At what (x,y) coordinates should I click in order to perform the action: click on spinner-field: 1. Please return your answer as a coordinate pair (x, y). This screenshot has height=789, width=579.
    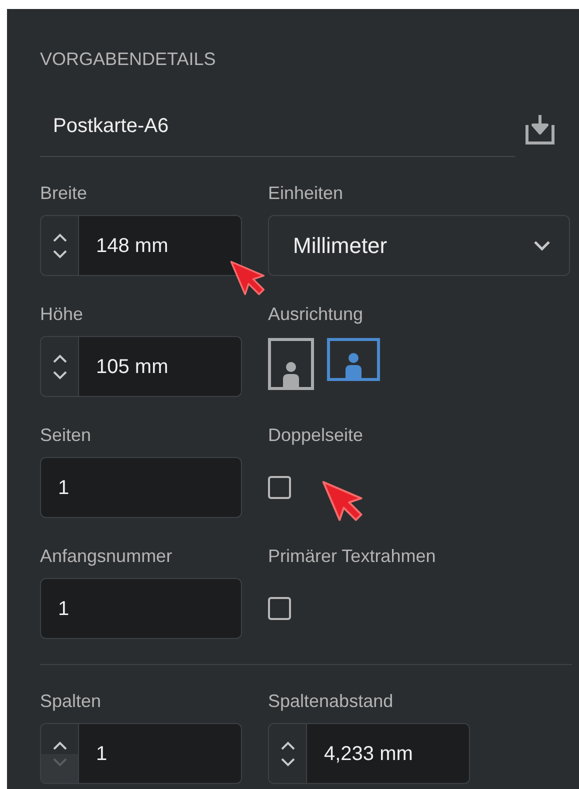
    Looking at the image, I should click on (141, 753).